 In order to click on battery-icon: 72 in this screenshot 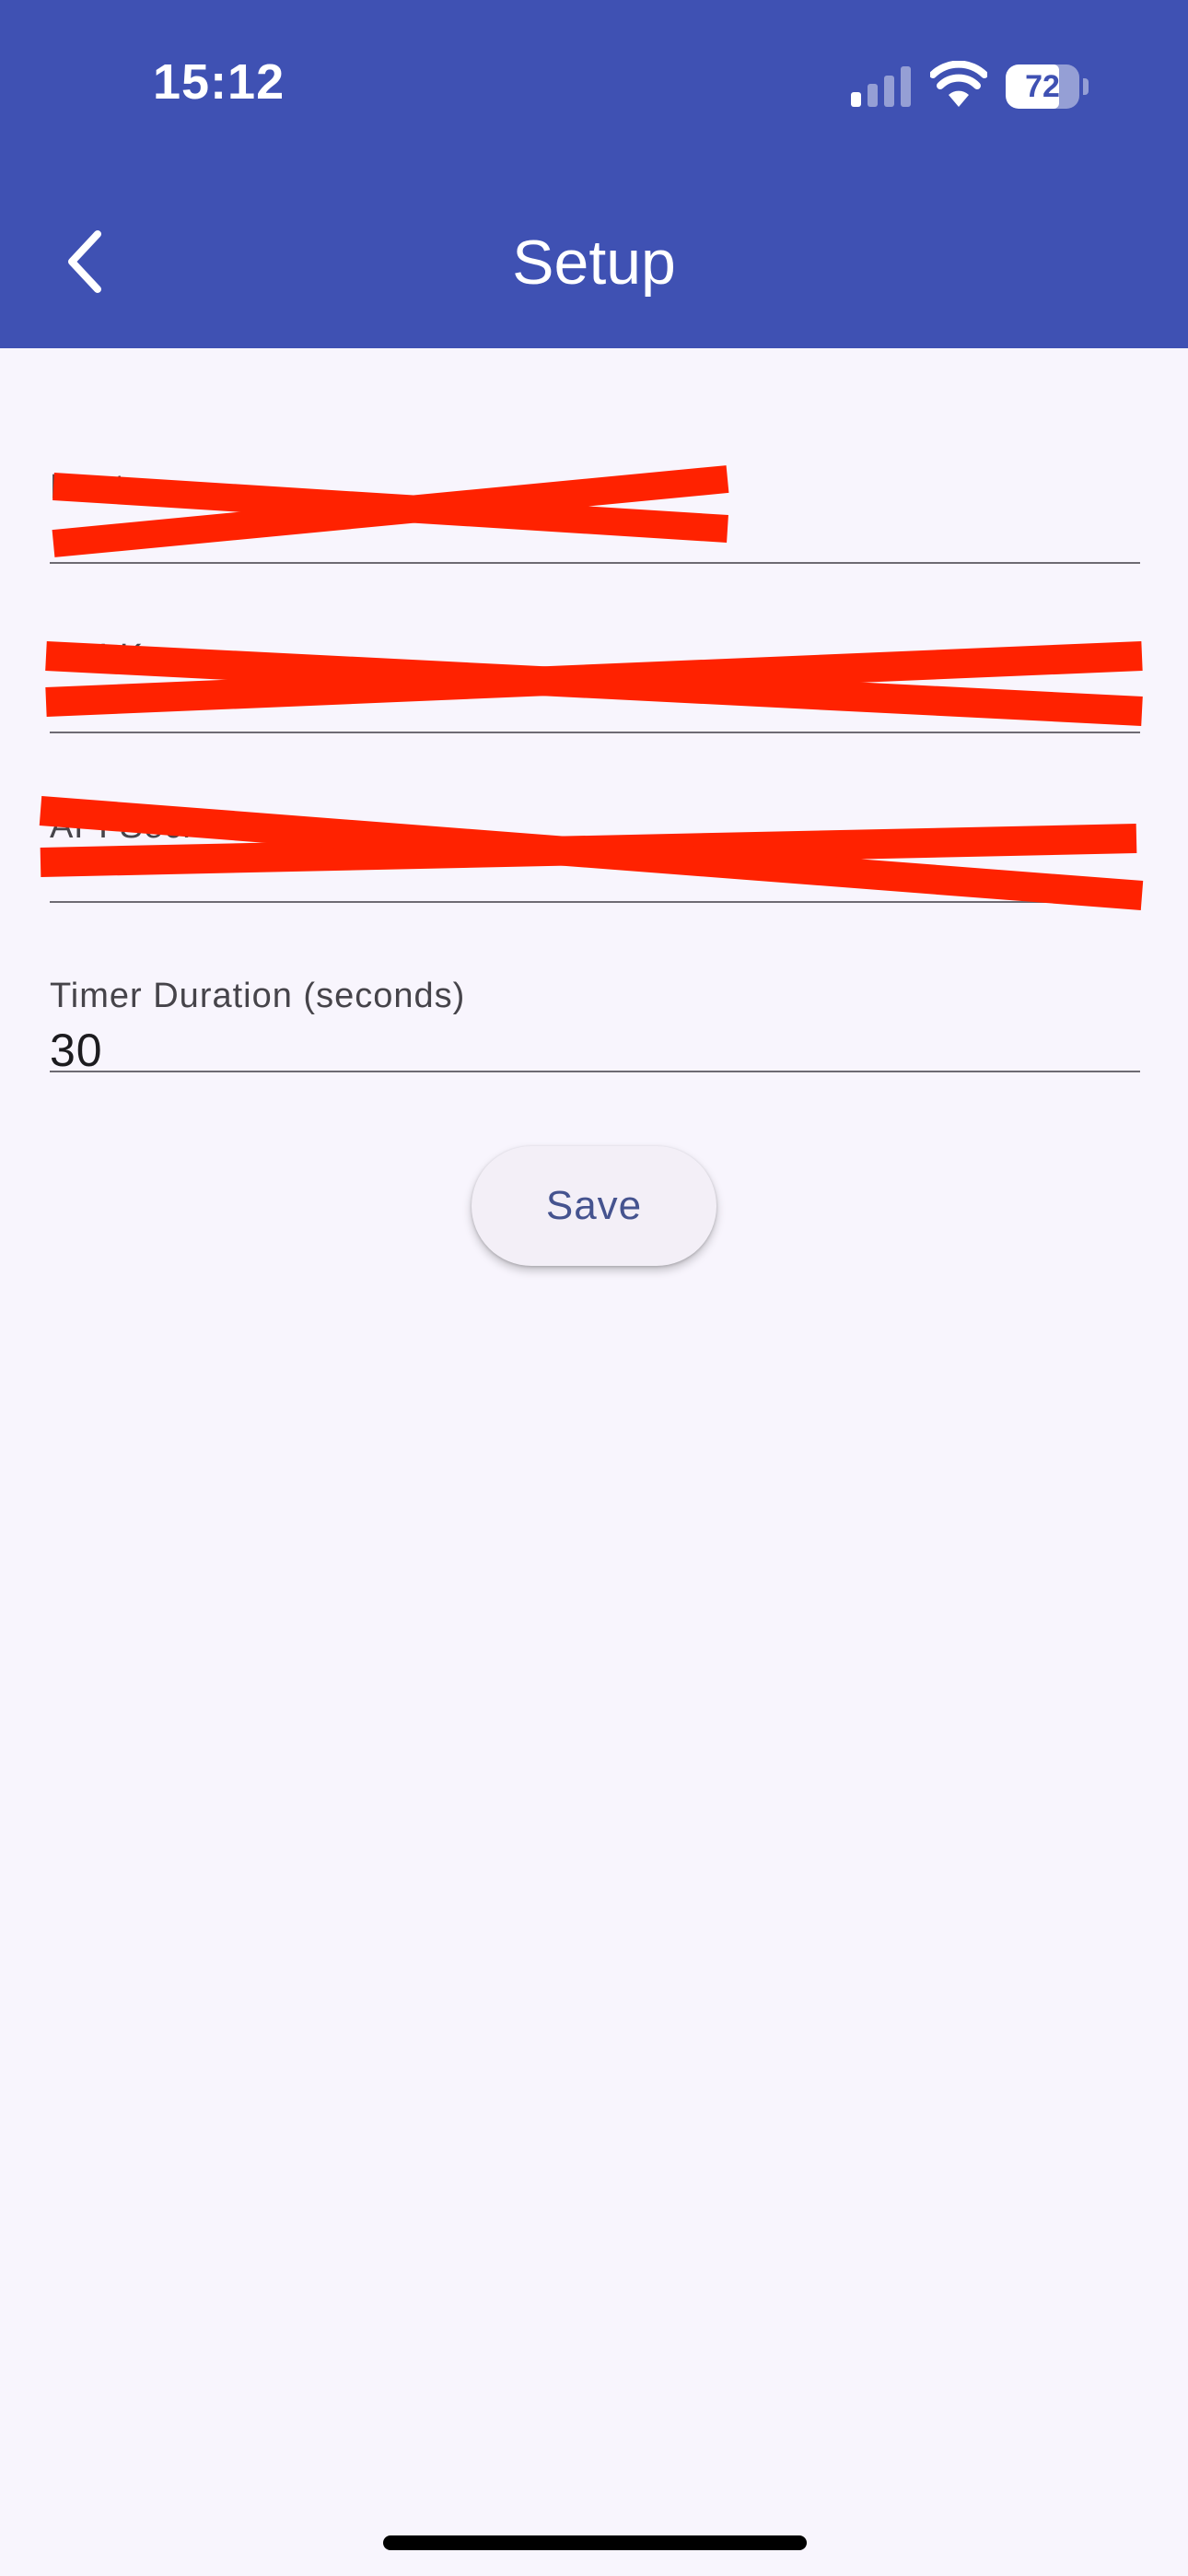, I will do `click(1047, 86)`.